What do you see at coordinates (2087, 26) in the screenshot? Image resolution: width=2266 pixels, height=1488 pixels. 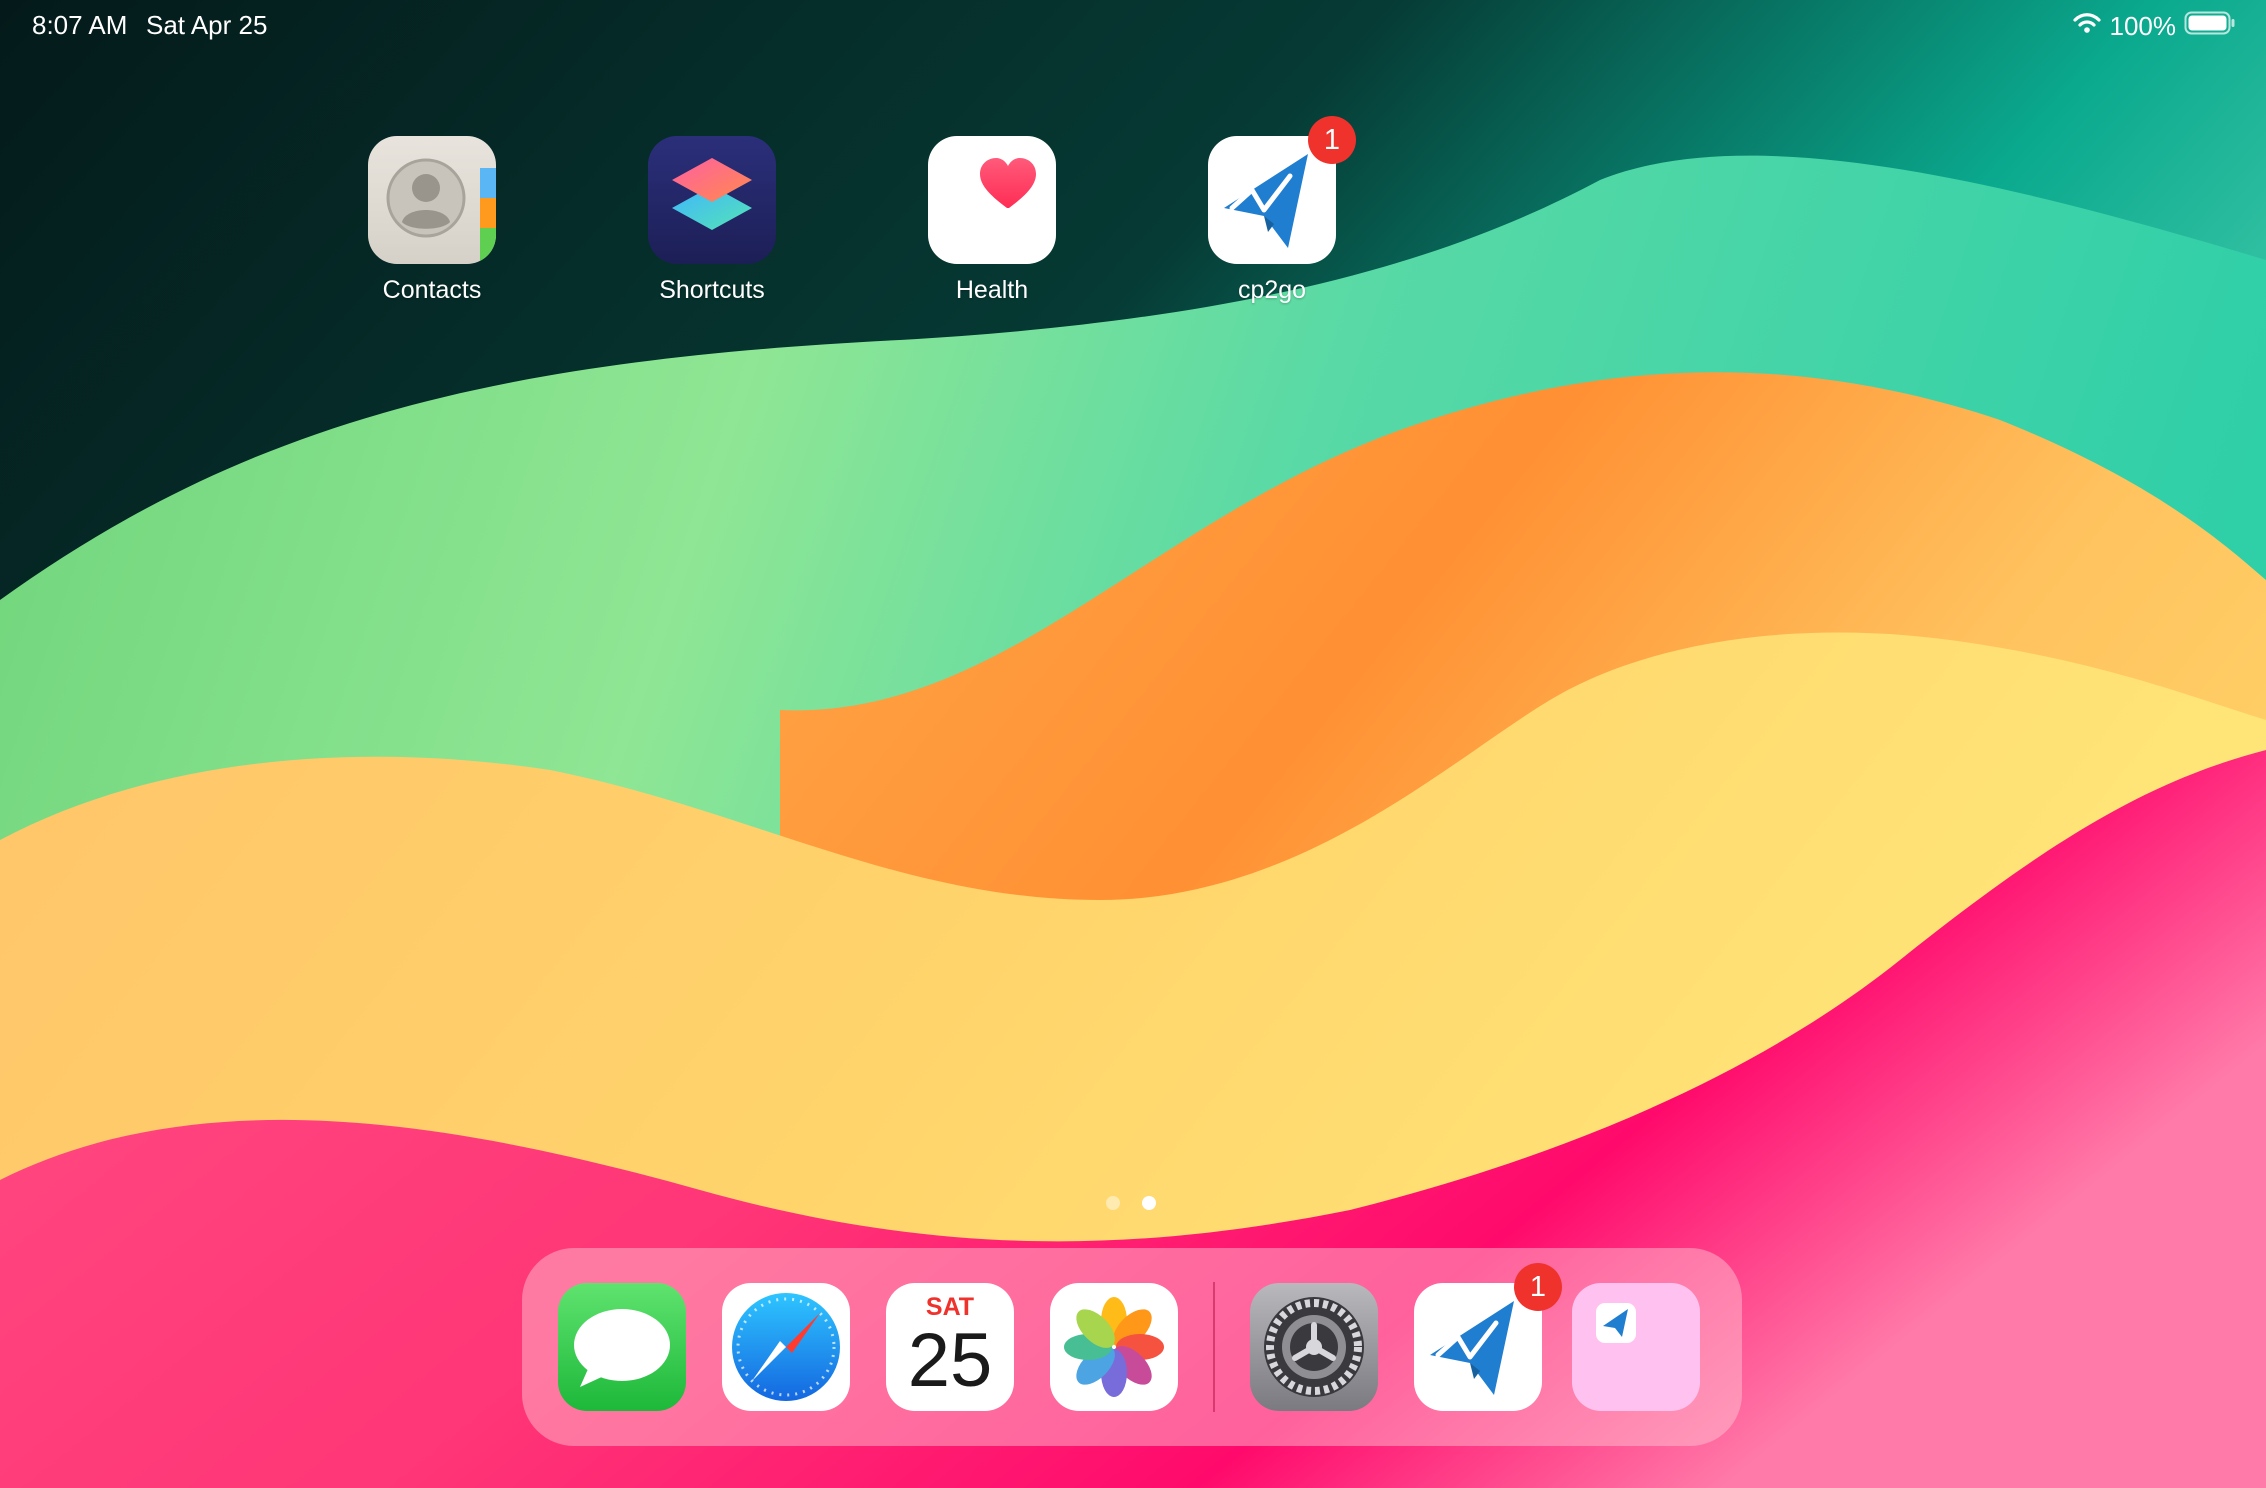 I see `wifi-icon` at bounding box center [2087, 26].